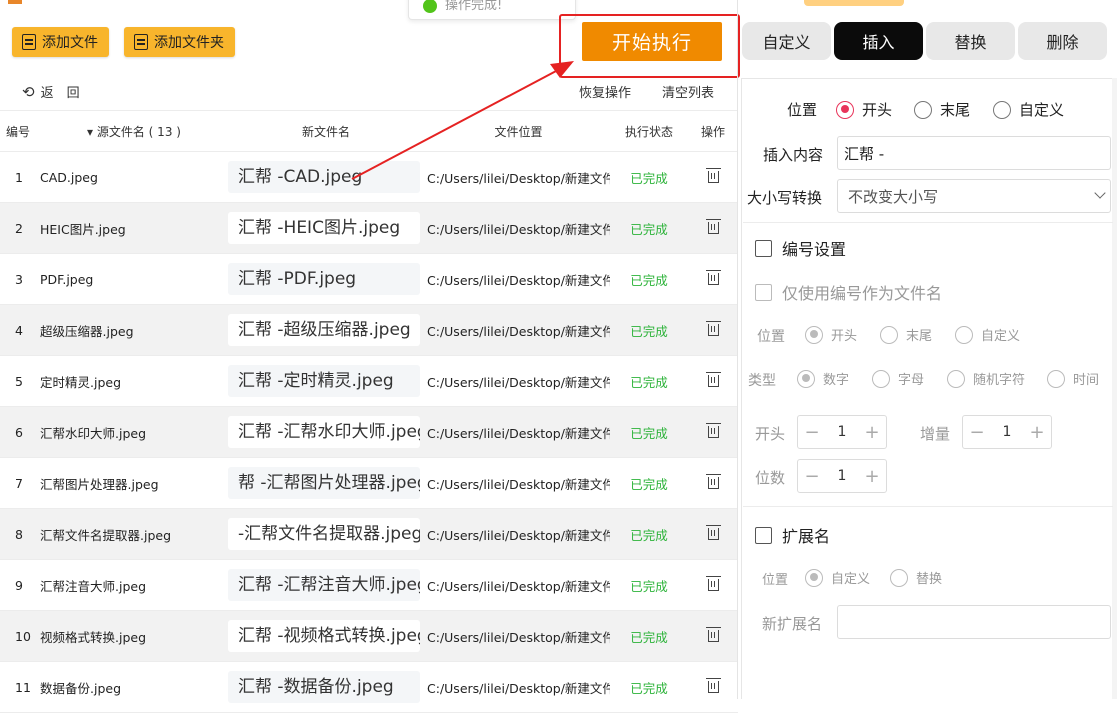 The width and height of the screenshot is (1117, 713). Describe the element at coordinates (785, 198) in the screenshot. I see `case-label: 大小写转换` at that location.